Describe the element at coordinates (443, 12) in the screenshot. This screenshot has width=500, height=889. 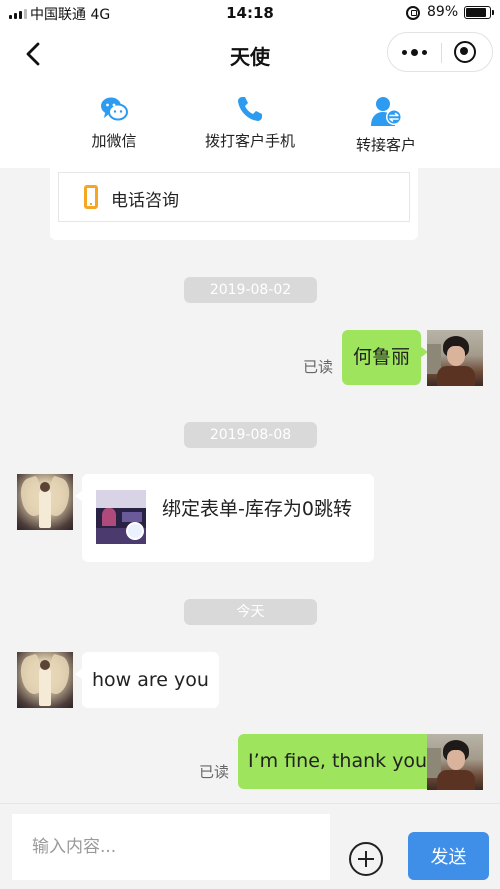
I see `battery-percent: 89%` at that location.